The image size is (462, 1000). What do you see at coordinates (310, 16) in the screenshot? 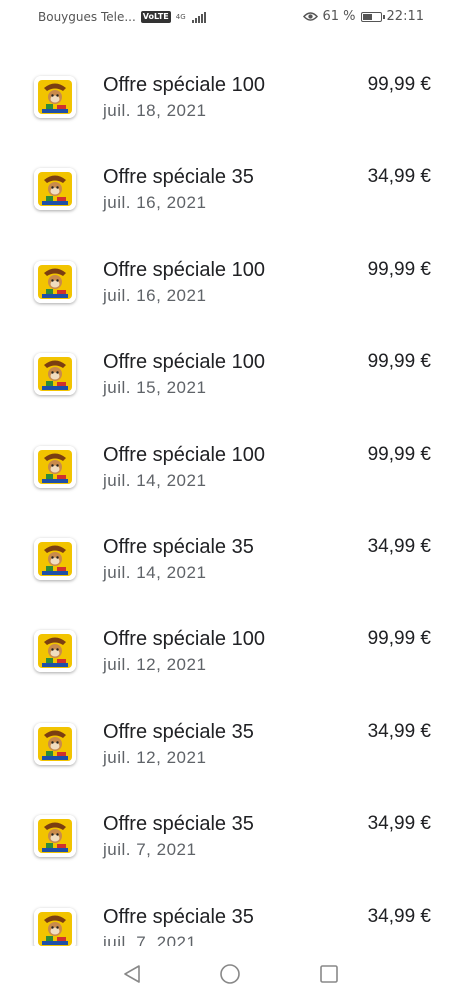
I see `eye-comfort-icon` at bounding box center [310, 16].